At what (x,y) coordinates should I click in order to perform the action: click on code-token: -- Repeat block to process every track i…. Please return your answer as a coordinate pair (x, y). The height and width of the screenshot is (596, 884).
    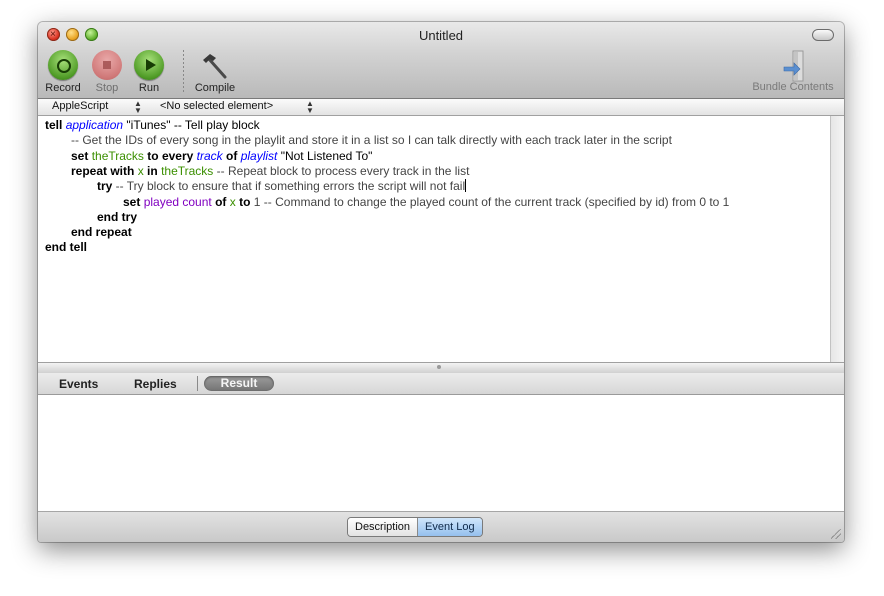
    Looking at the image, I should click on (341, 170).